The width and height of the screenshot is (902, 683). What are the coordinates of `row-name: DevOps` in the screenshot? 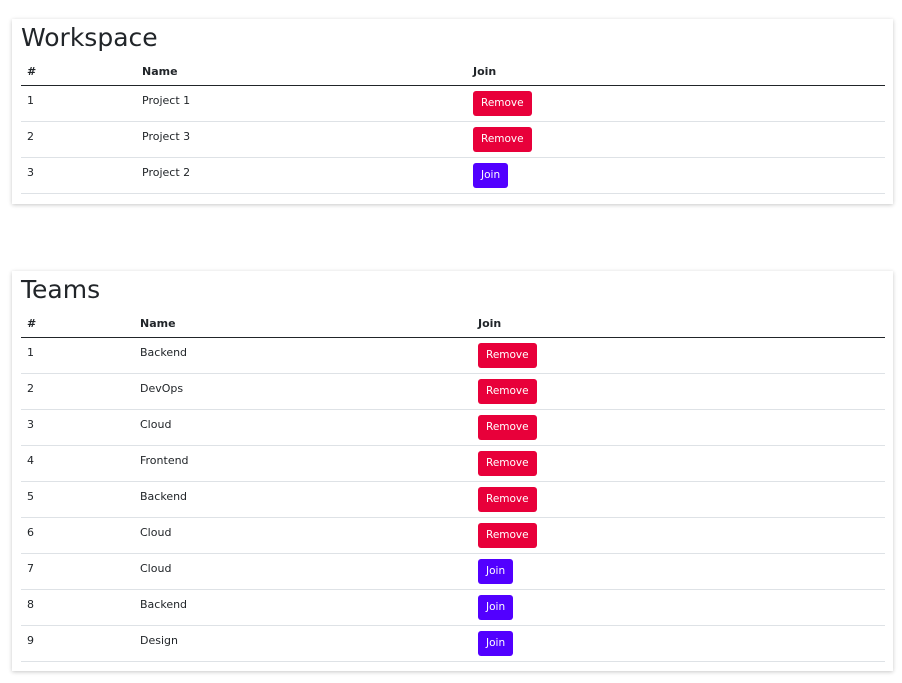 It's located at (306, 391).